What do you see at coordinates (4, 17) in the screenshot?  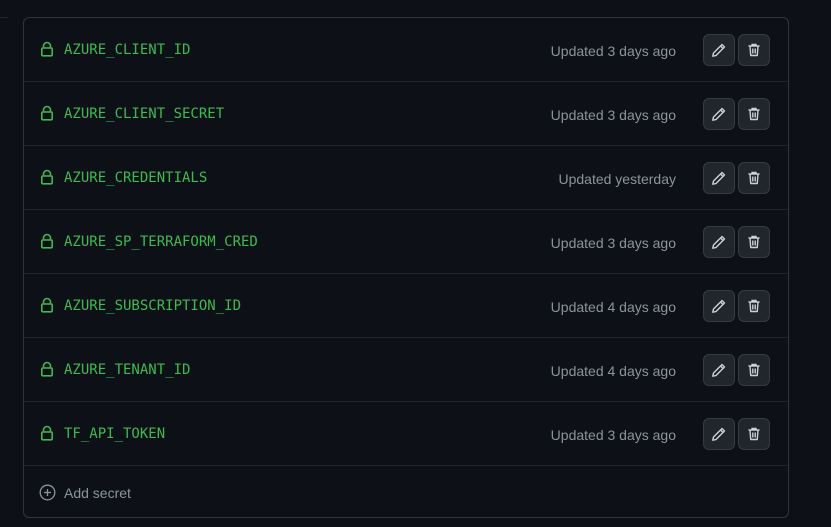 I see `divider` at bounding box center [4, 17].